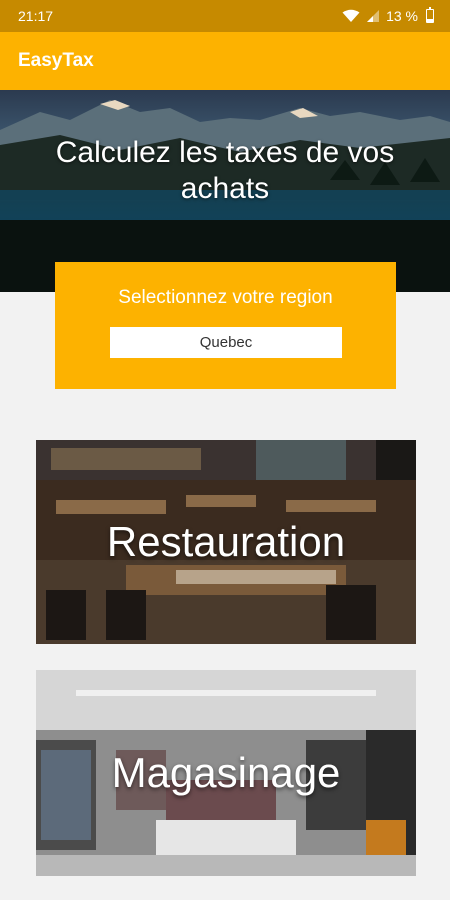  Describe the element at coordinates (36, 16) in the screenshot. I see `status-time: 21:17` at that location.